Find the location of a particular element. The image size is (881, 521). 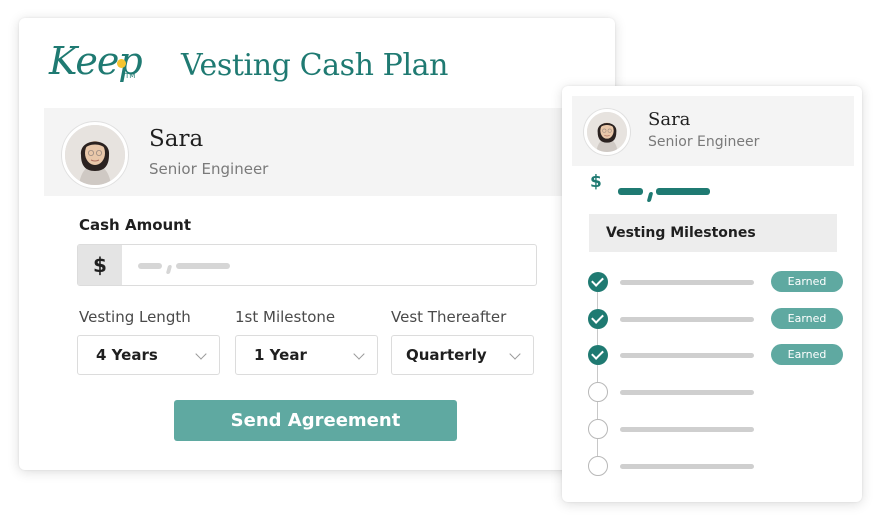

vesting-length-select: 4 Years is located at coordinates (148, 355).